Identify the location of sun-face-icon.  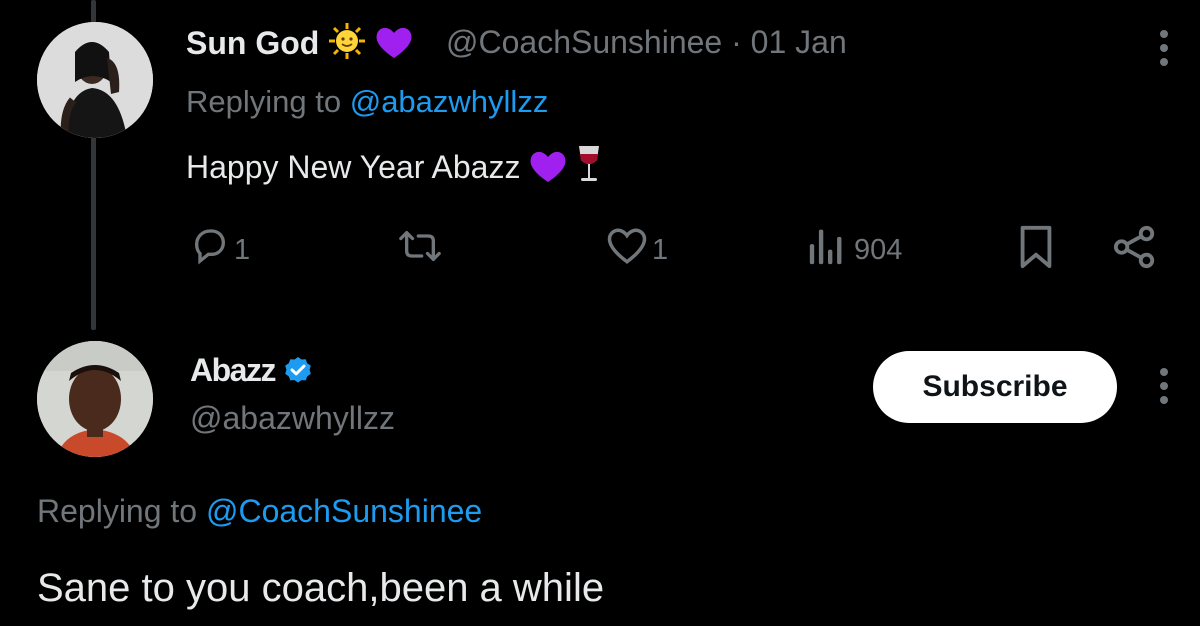
(347, 45).